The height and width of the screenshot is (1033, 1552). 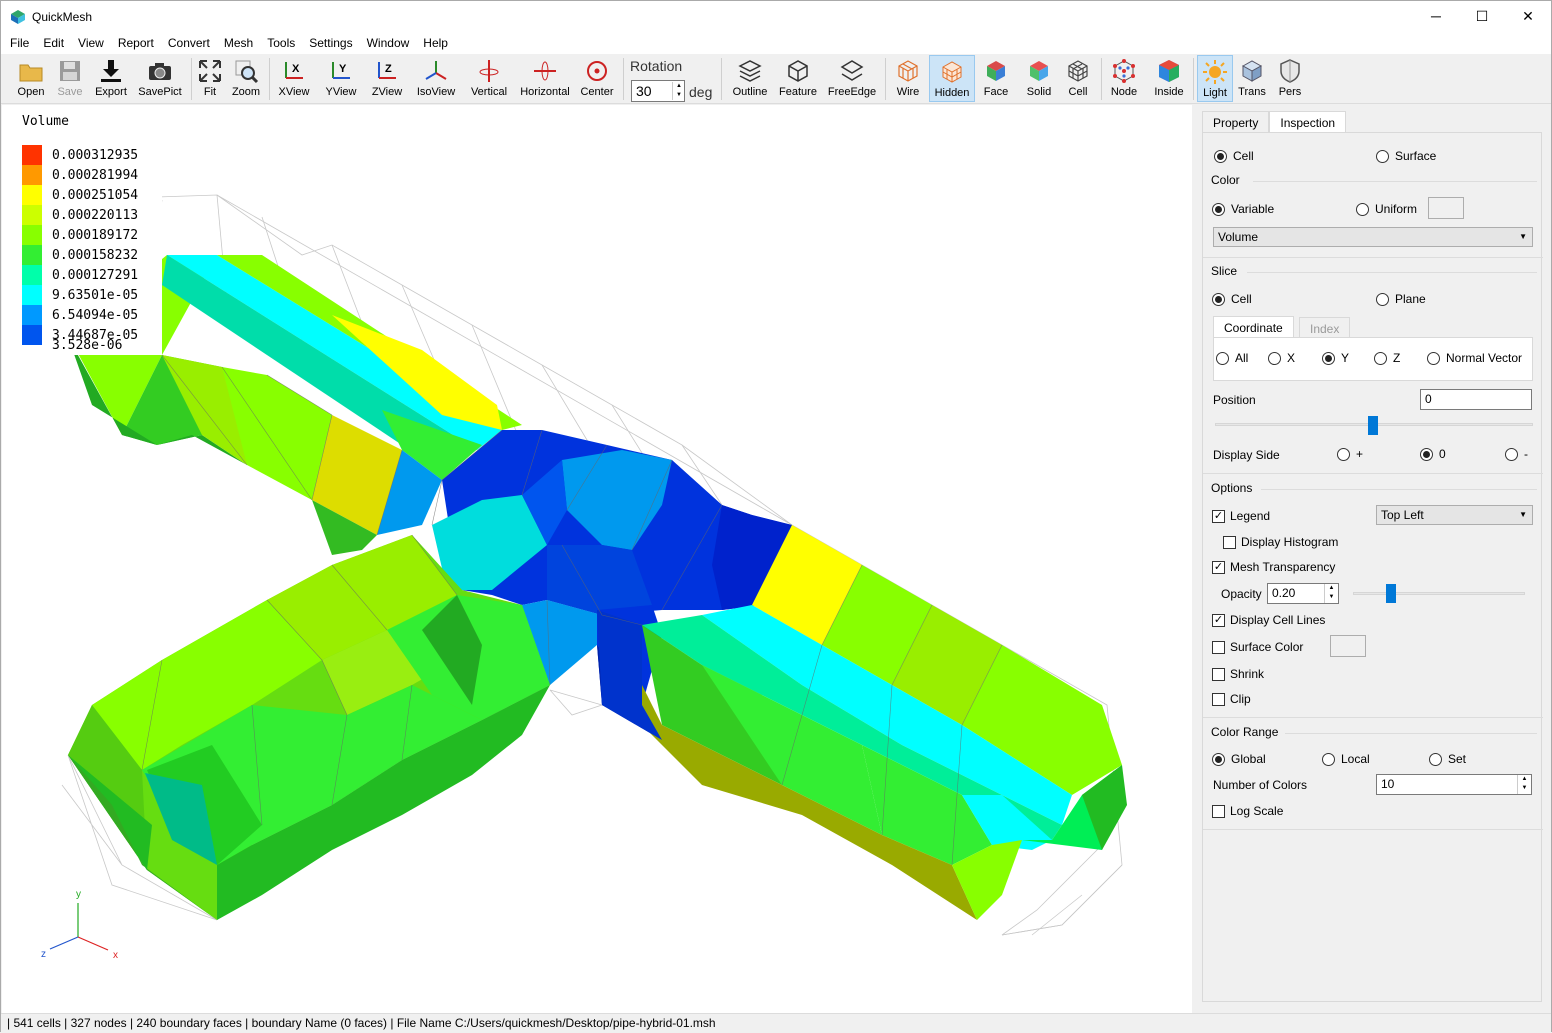 What do you see at coordinates (189, 43) in the screenshot?
I see `menu-convert: Convert` at bounding box center [189, 43].